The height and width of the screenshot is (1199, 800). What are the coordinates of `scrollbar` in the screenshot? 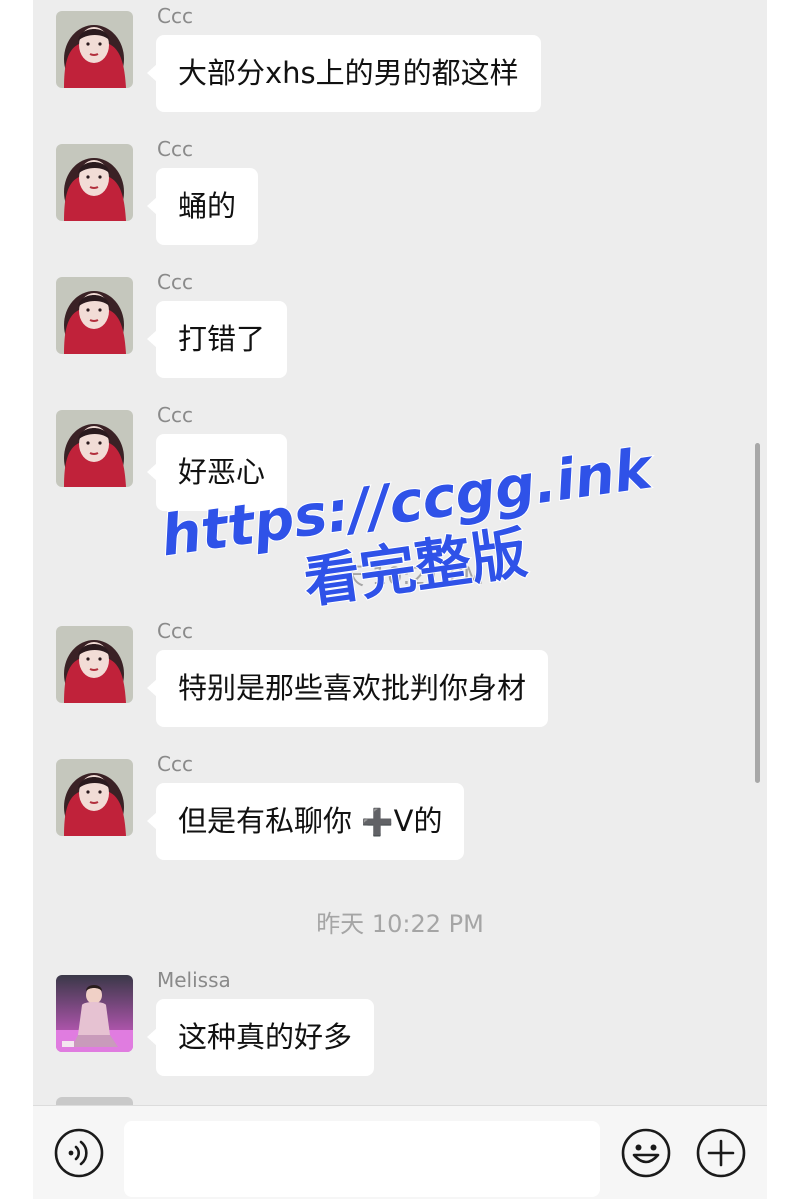 It's located at (757, 613).